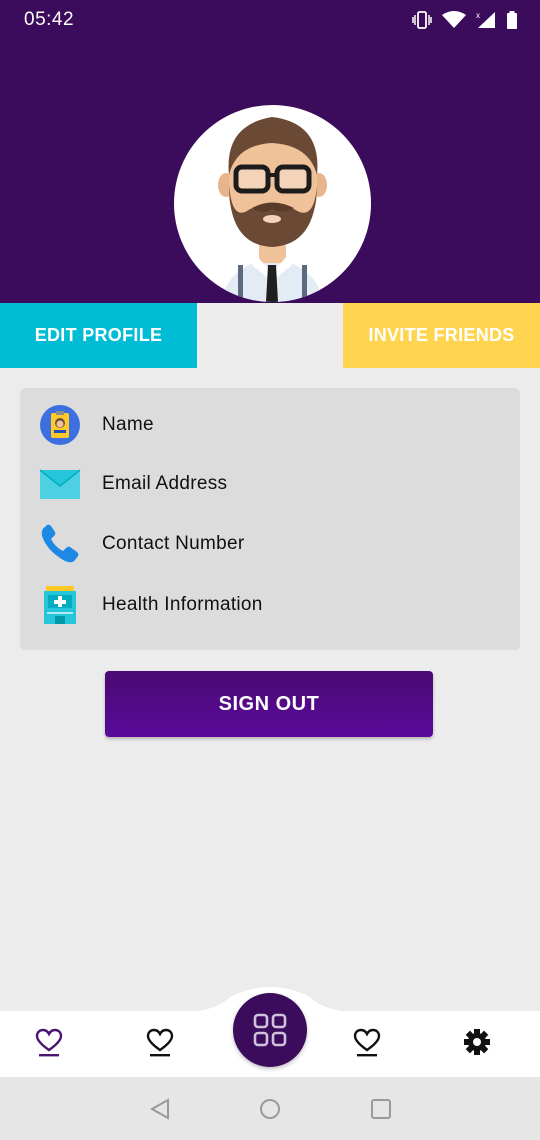 The image size is (540, 1140). What do you see at coordinates (128, 424) in the screenshot?
I see `info-label-name: Name` at bounding box center [128, 424].